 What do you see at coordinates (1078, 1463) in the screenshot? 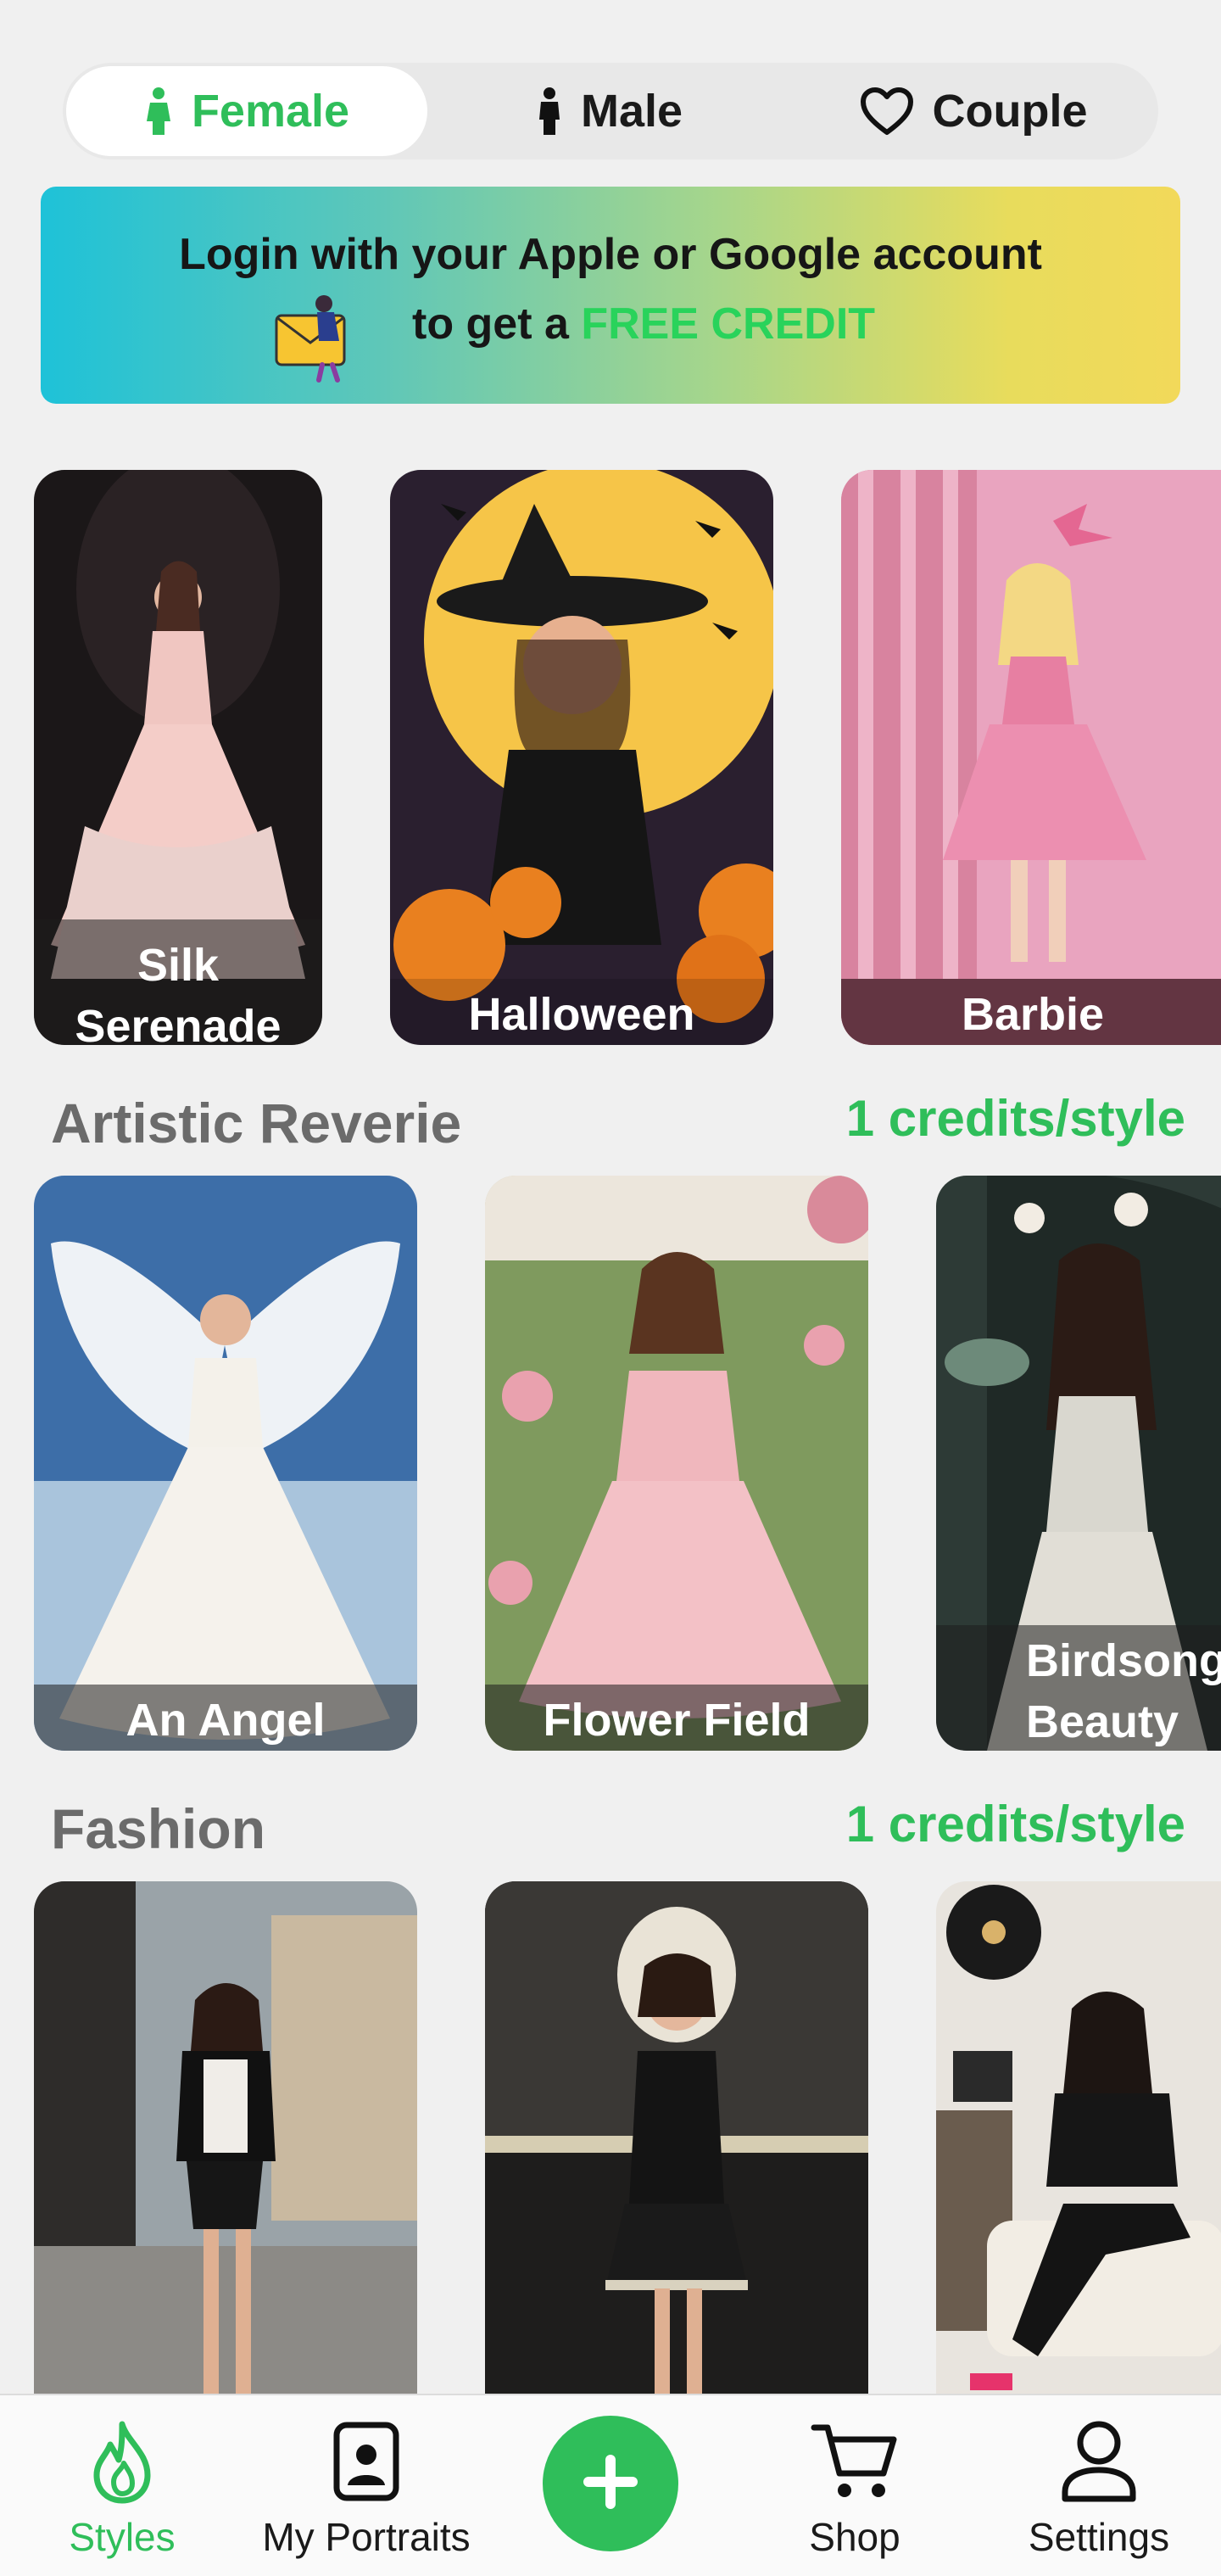
I see `style-card-birdsong-beauty: Birdsong Beauty` at bounding box center [1078, 1463].